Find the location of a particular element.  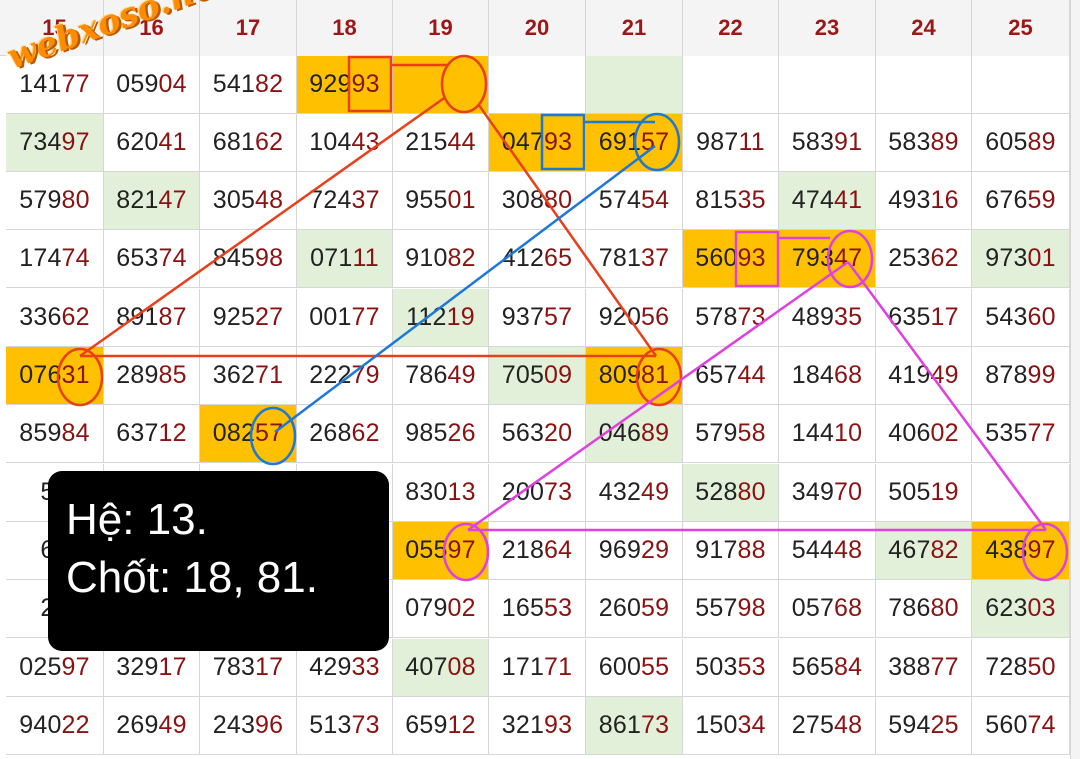

result-cell: 057 68 is located at coordinates (827, 609).